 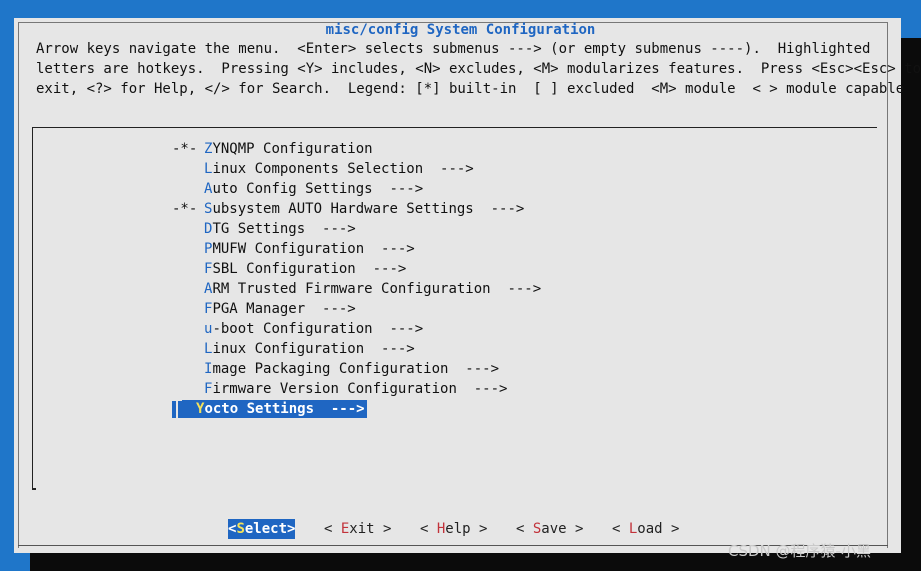 I want to click on menu-item-dtg-settings: DTG Settings --->, so click(x=264, y=229).